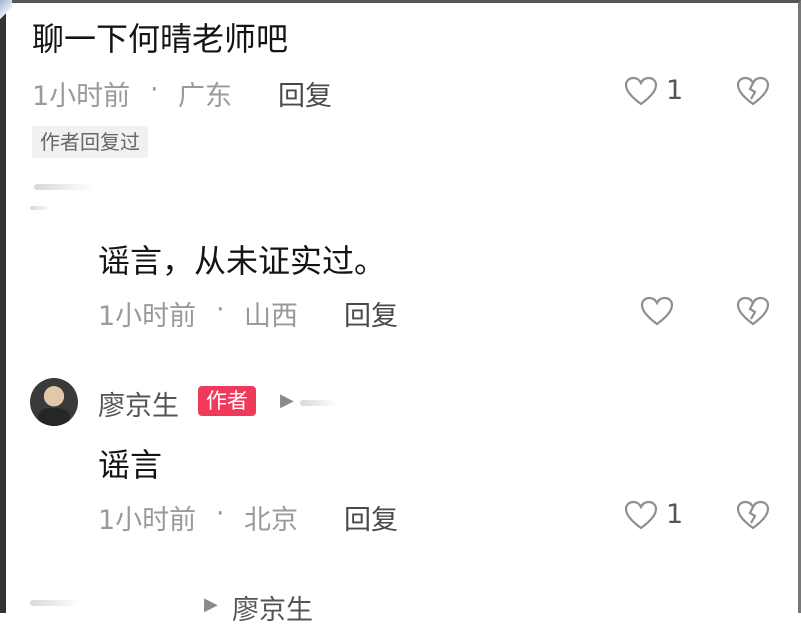 The image size is (801, 627). I want to click on comment-location: 广东, so click(205, 96).